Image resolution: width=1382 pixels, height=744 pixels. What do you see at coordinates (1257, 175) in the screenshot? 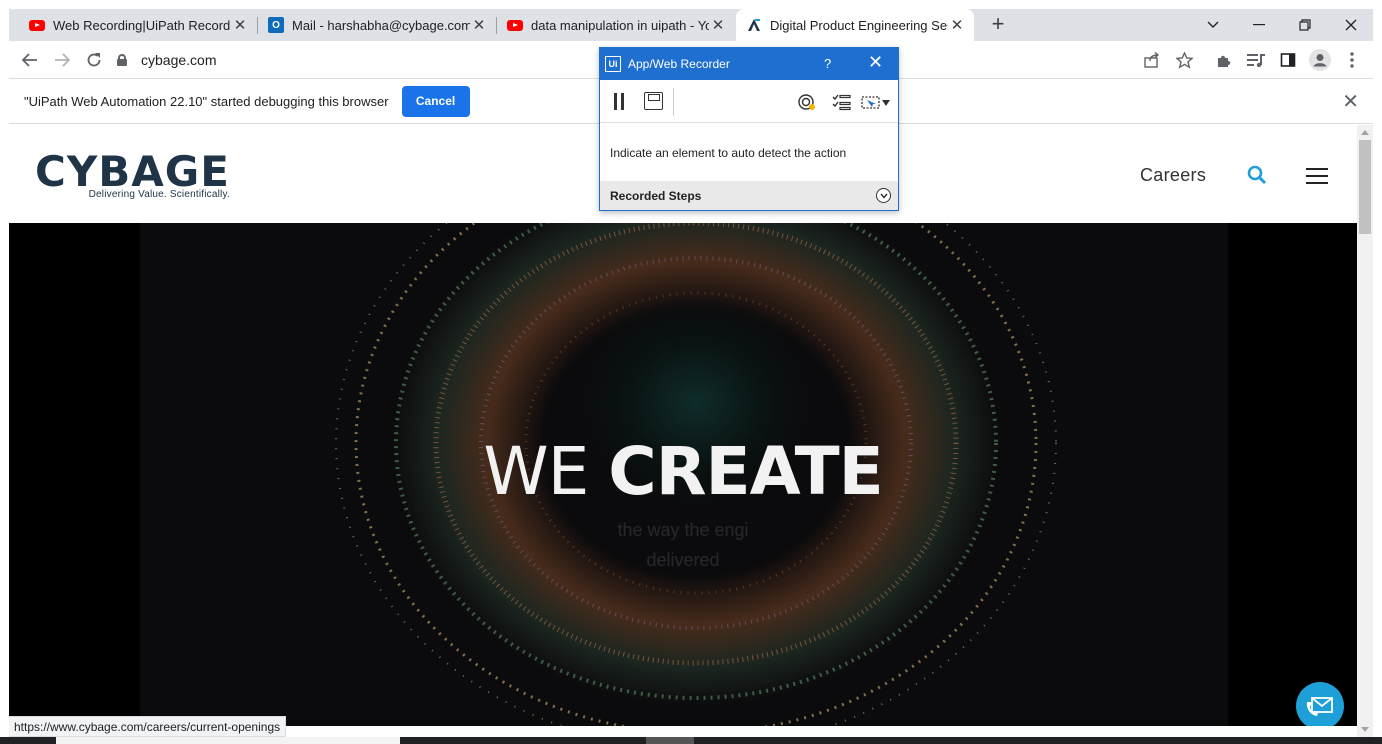
I see `search-icon` at bounding box center [1257, 175].